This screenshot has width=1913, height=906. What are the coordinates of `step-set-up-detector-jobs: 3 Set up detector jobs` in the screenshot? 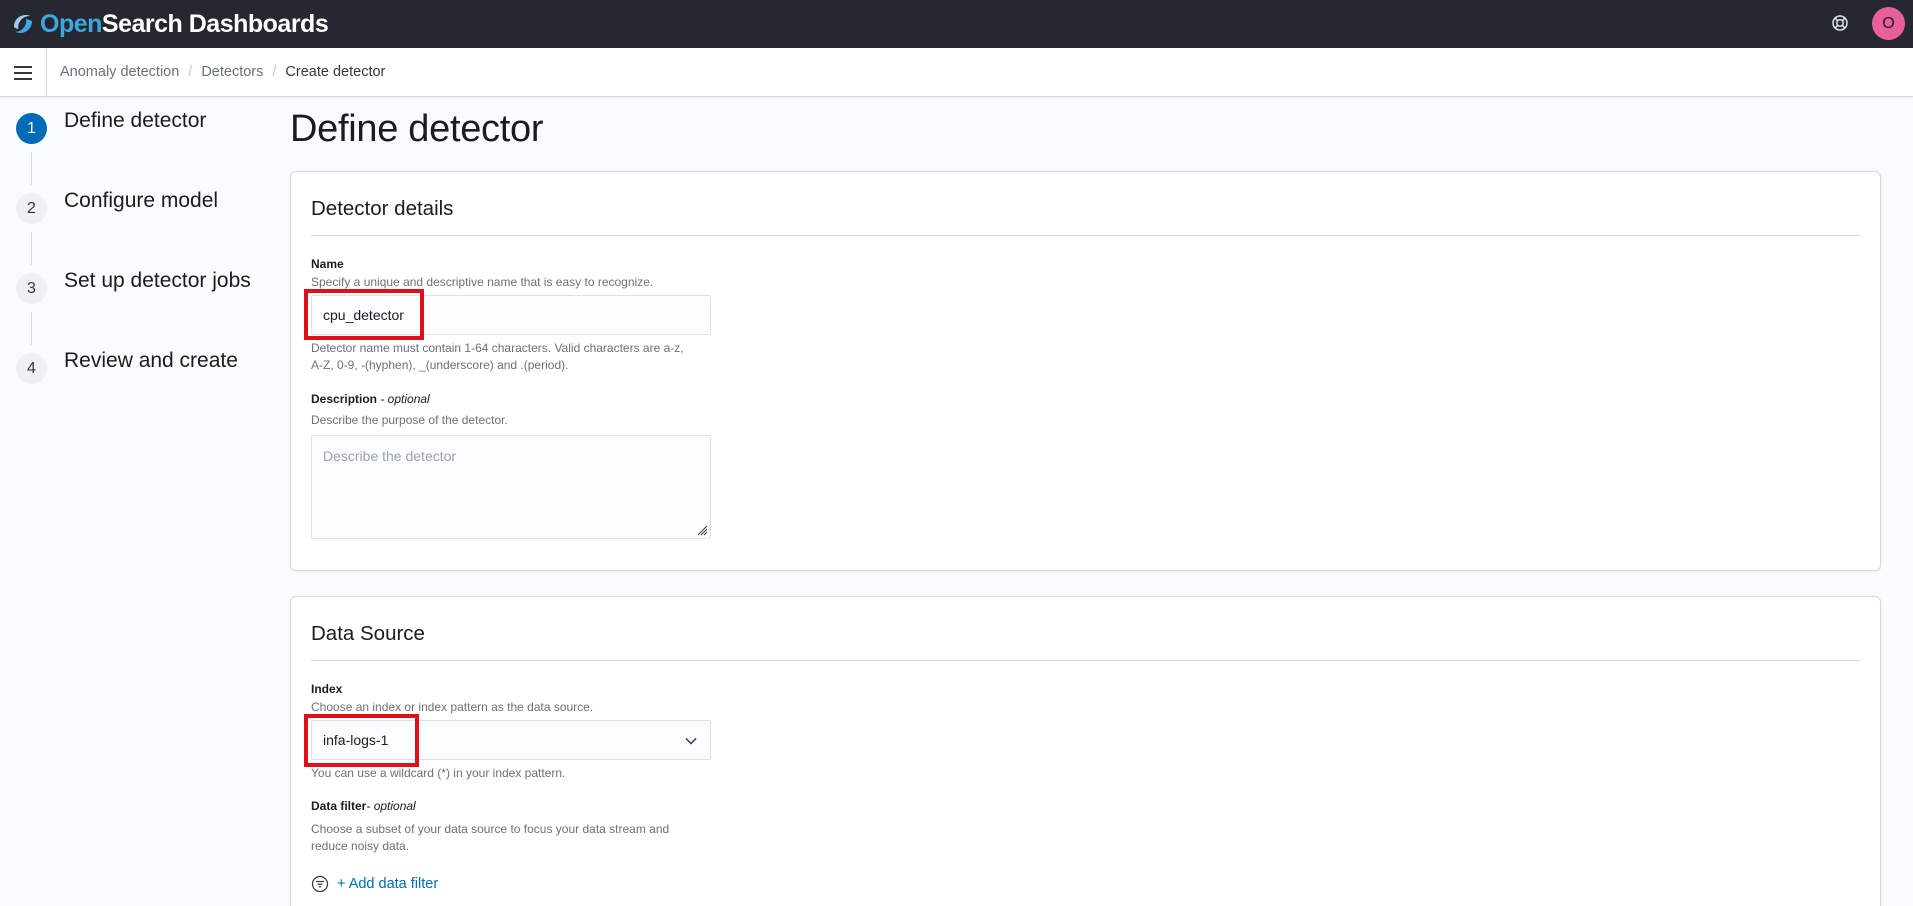 It's located at (133, 286).